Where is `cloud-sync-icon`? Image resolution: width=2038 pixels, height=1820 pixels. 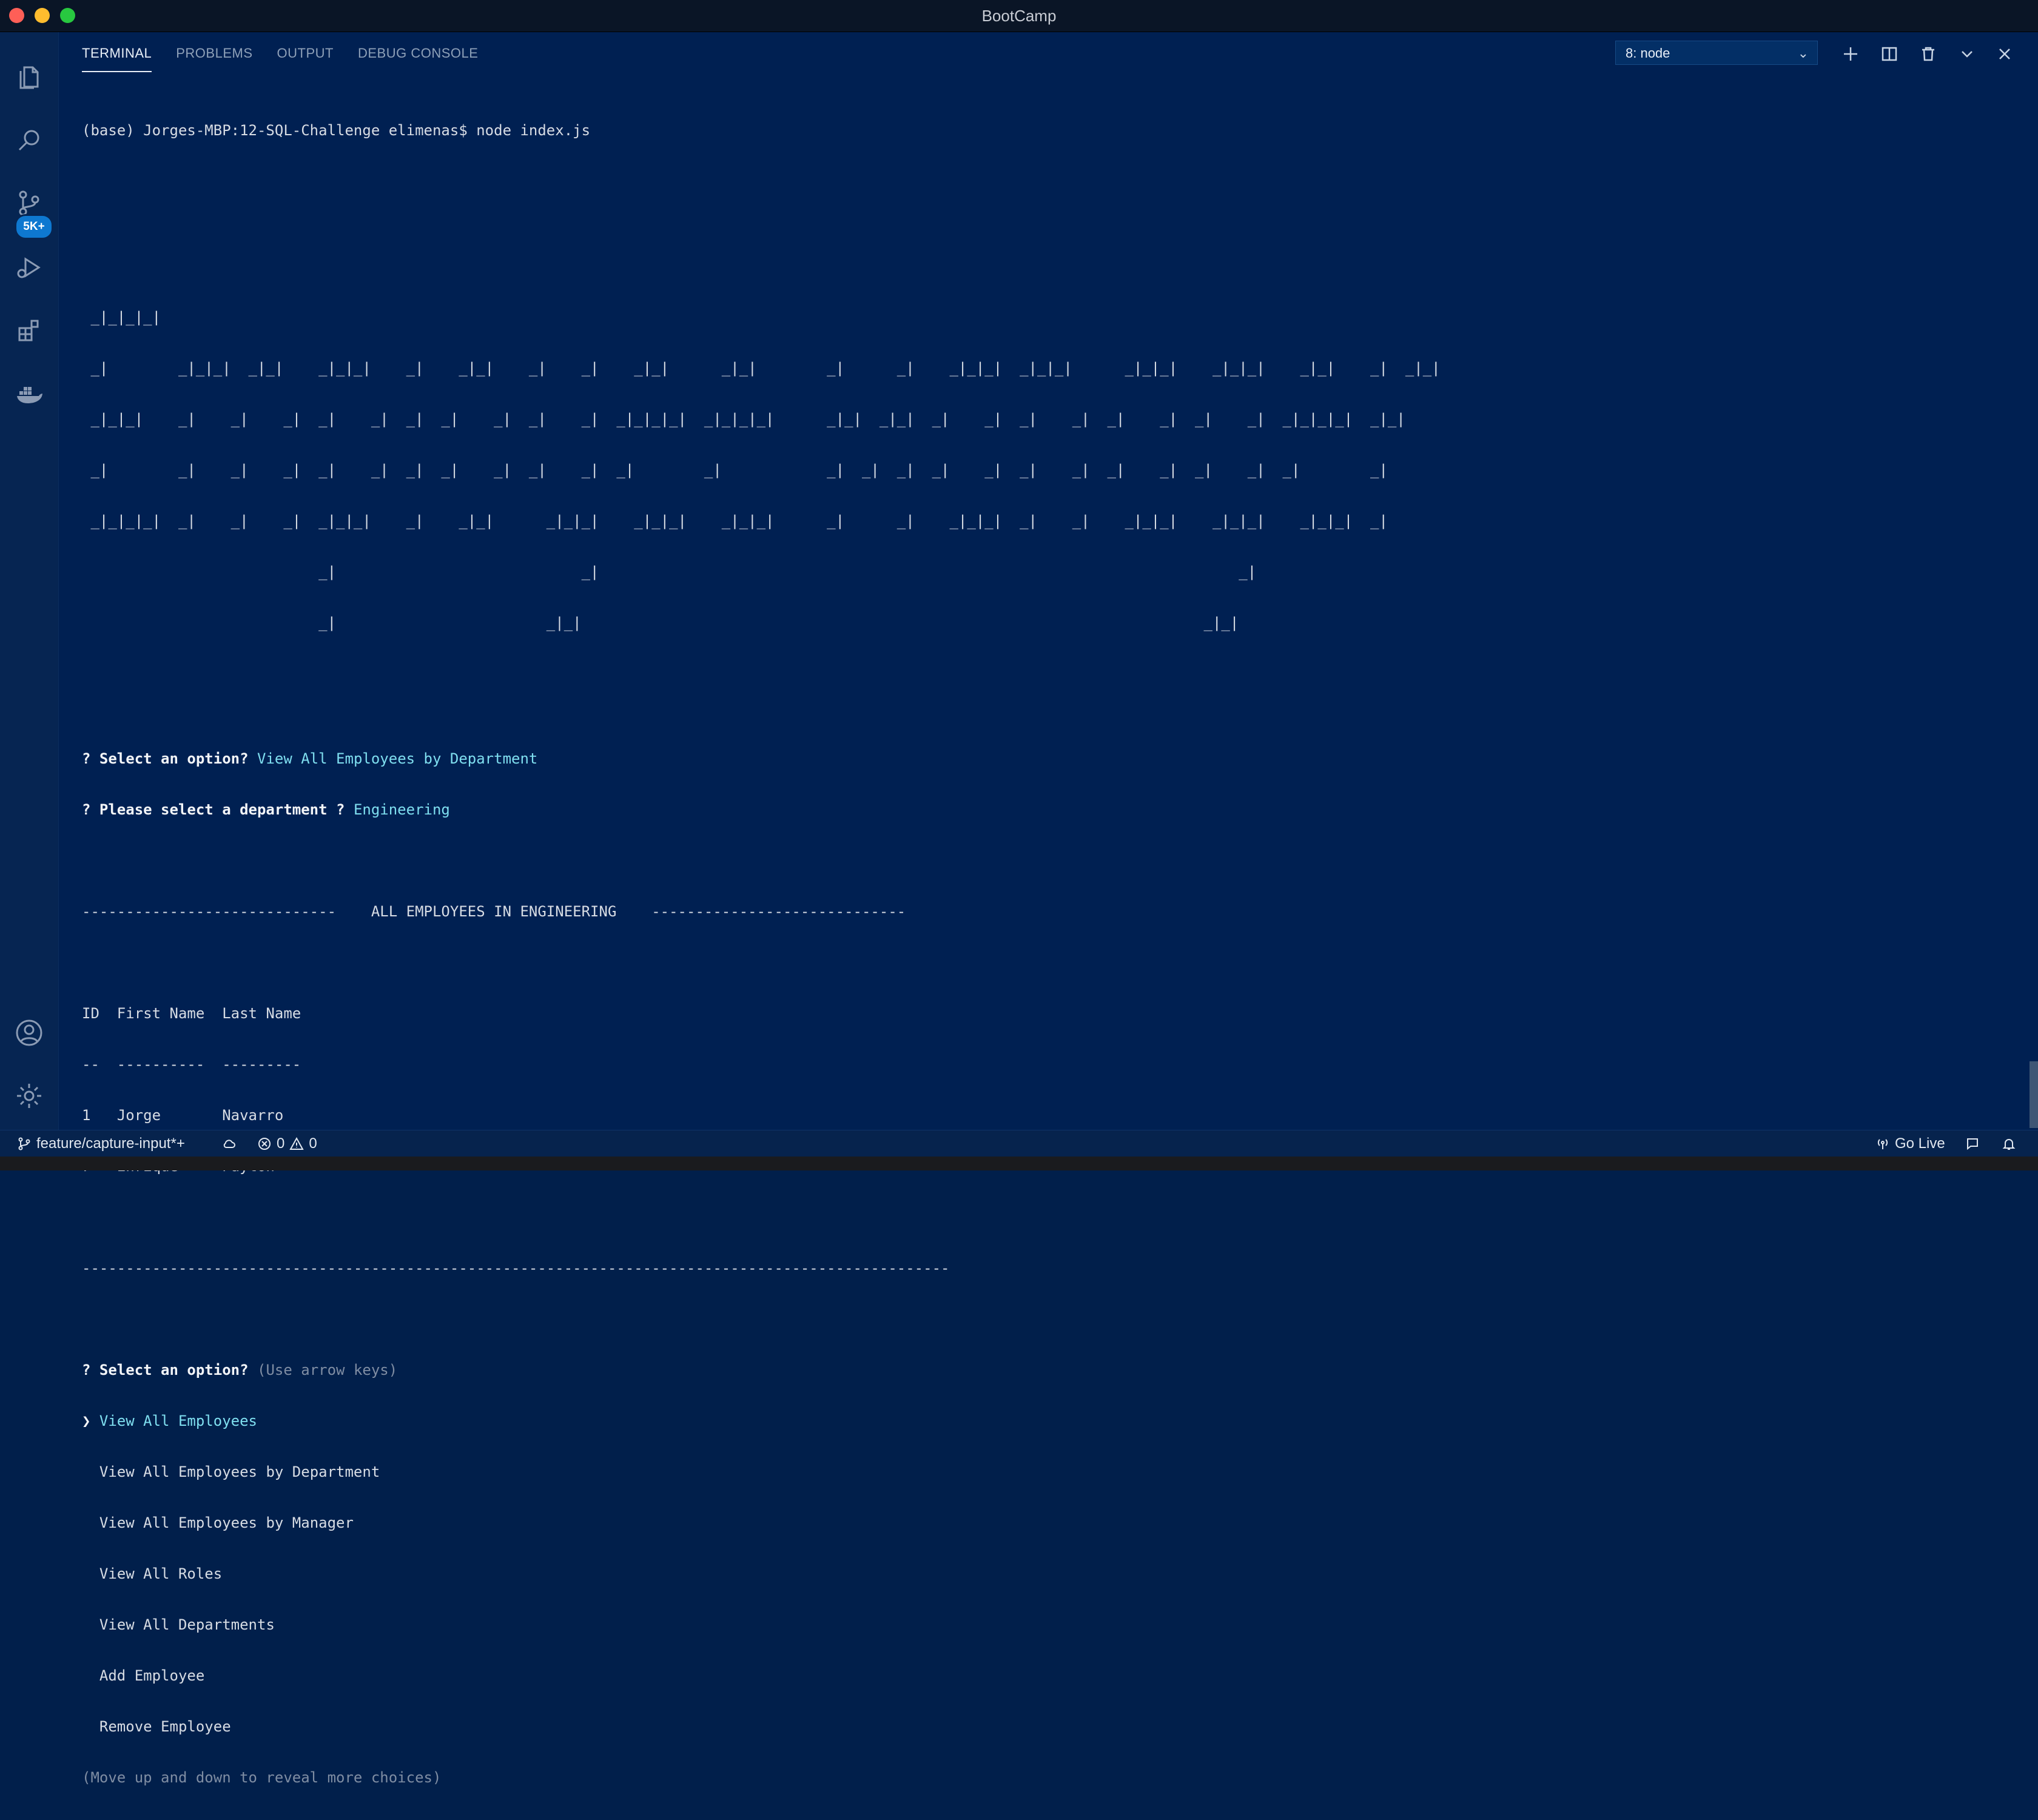 cloud-sync-icon is located at coordinates (229, 1144).